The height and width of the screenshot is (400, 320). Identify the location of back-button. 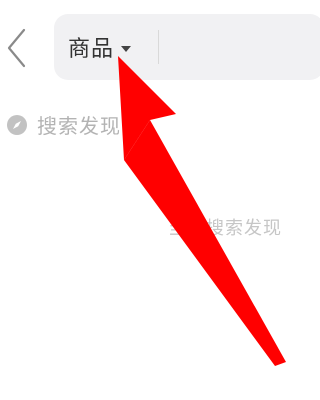
(18, 45).